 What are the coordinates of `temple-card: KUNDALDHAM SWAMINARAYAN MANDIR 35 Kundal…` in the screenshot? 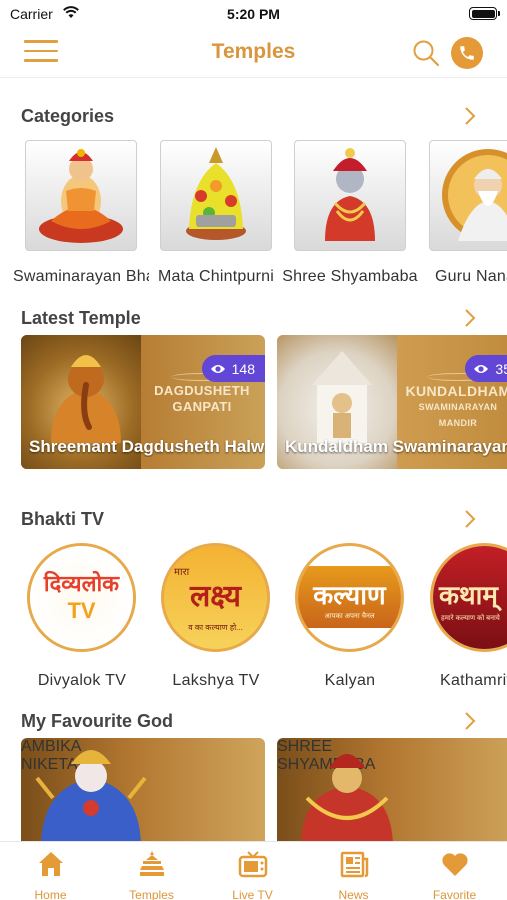 It's located at (392, 402).